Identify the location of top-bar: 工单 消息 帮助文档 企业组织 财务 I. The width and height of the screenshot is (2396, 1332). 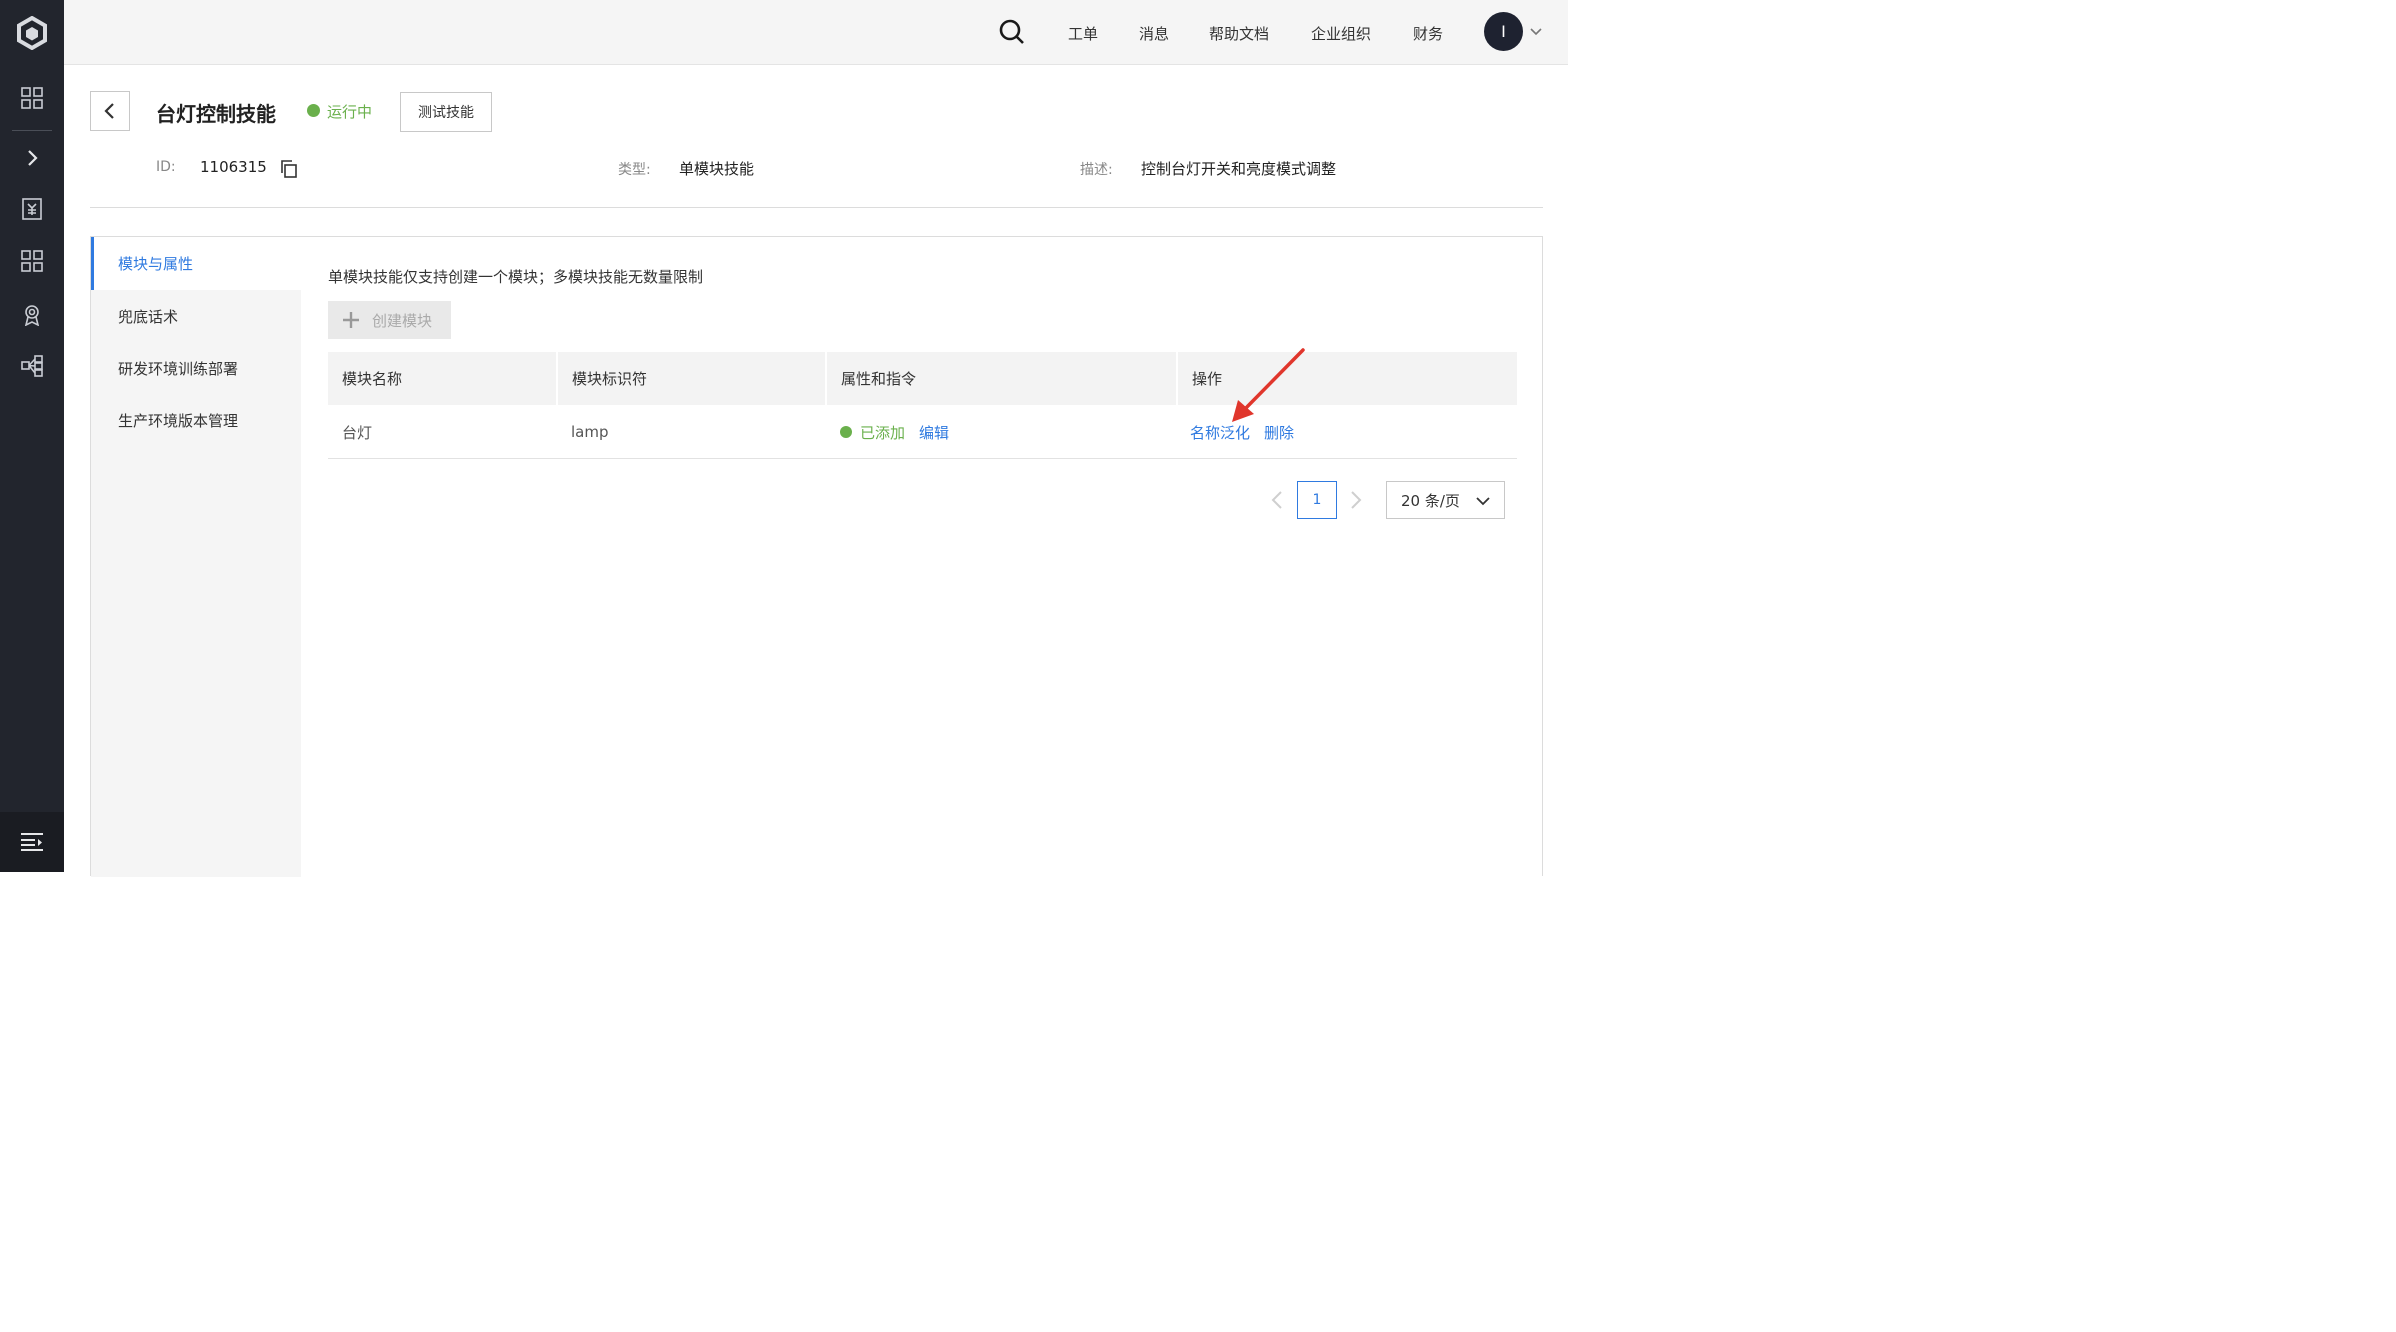
(816, 32).